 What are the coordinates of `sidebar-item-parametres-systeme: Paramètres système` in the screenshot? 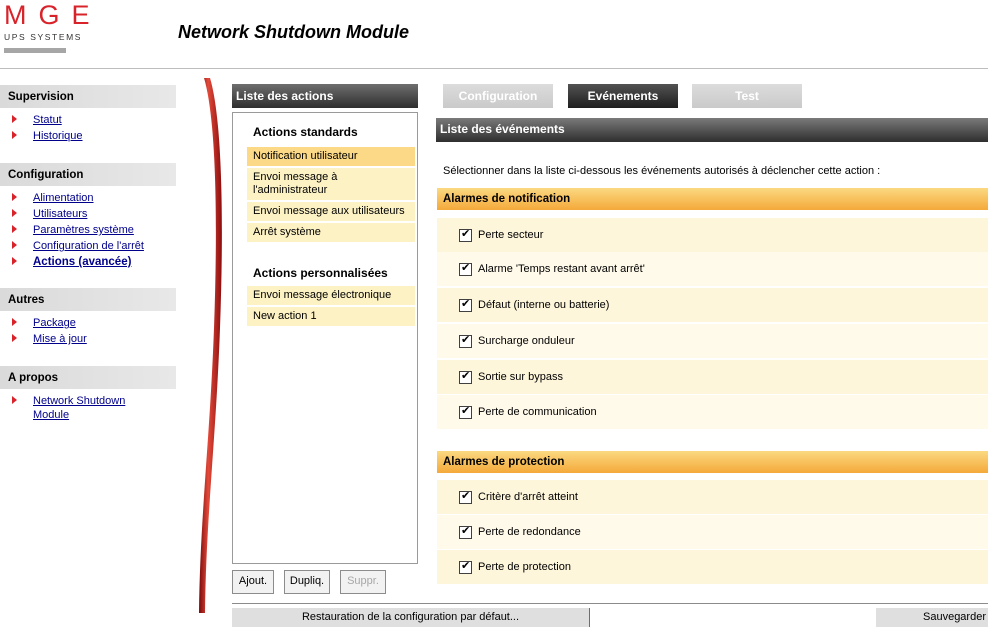 It's located at (88, 231).